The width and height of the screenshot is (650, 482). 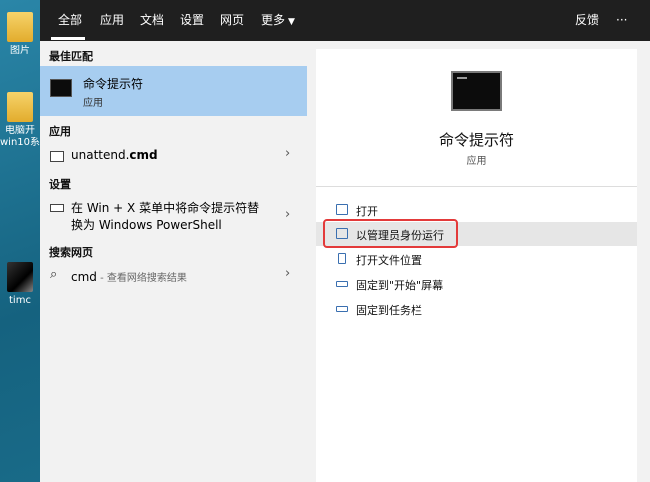 What do you see at coordinates (476, 161) in the screenshot?
I see `preview-subtitle: 应用` at bounding box center [476, 161].